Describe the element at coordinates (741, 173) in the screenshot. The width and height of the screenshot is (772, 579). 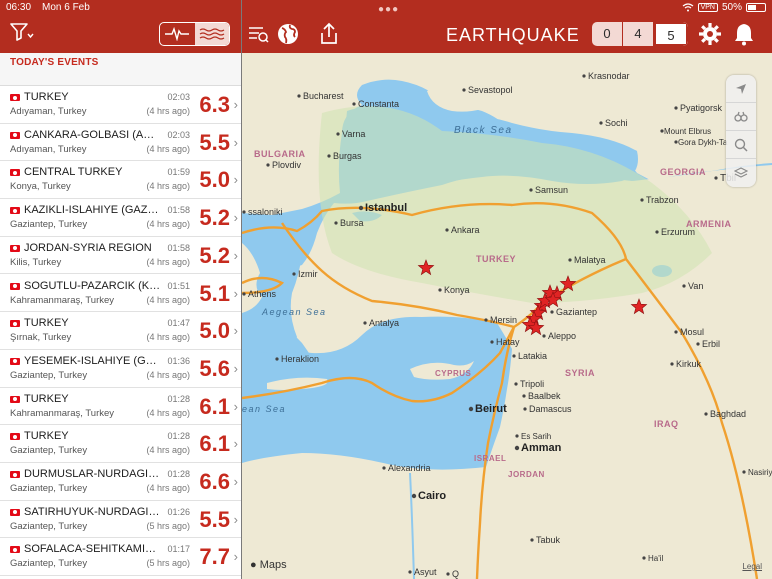
I see `layers-button` at that location.